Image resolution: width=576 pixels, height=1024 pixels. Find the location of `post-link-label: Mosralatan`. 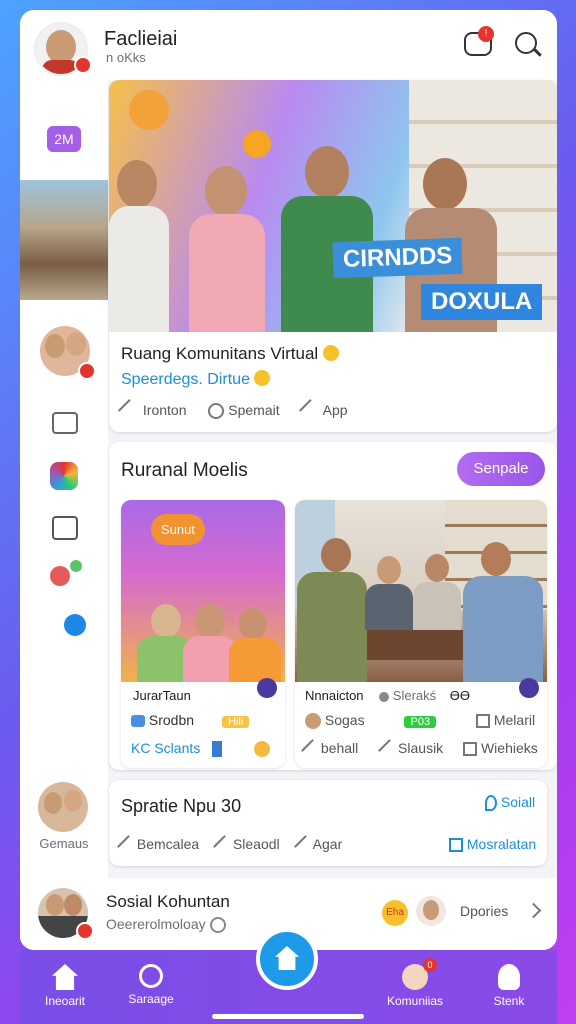

post-link-label: Mosralatan is located at coordinates (501, 844).